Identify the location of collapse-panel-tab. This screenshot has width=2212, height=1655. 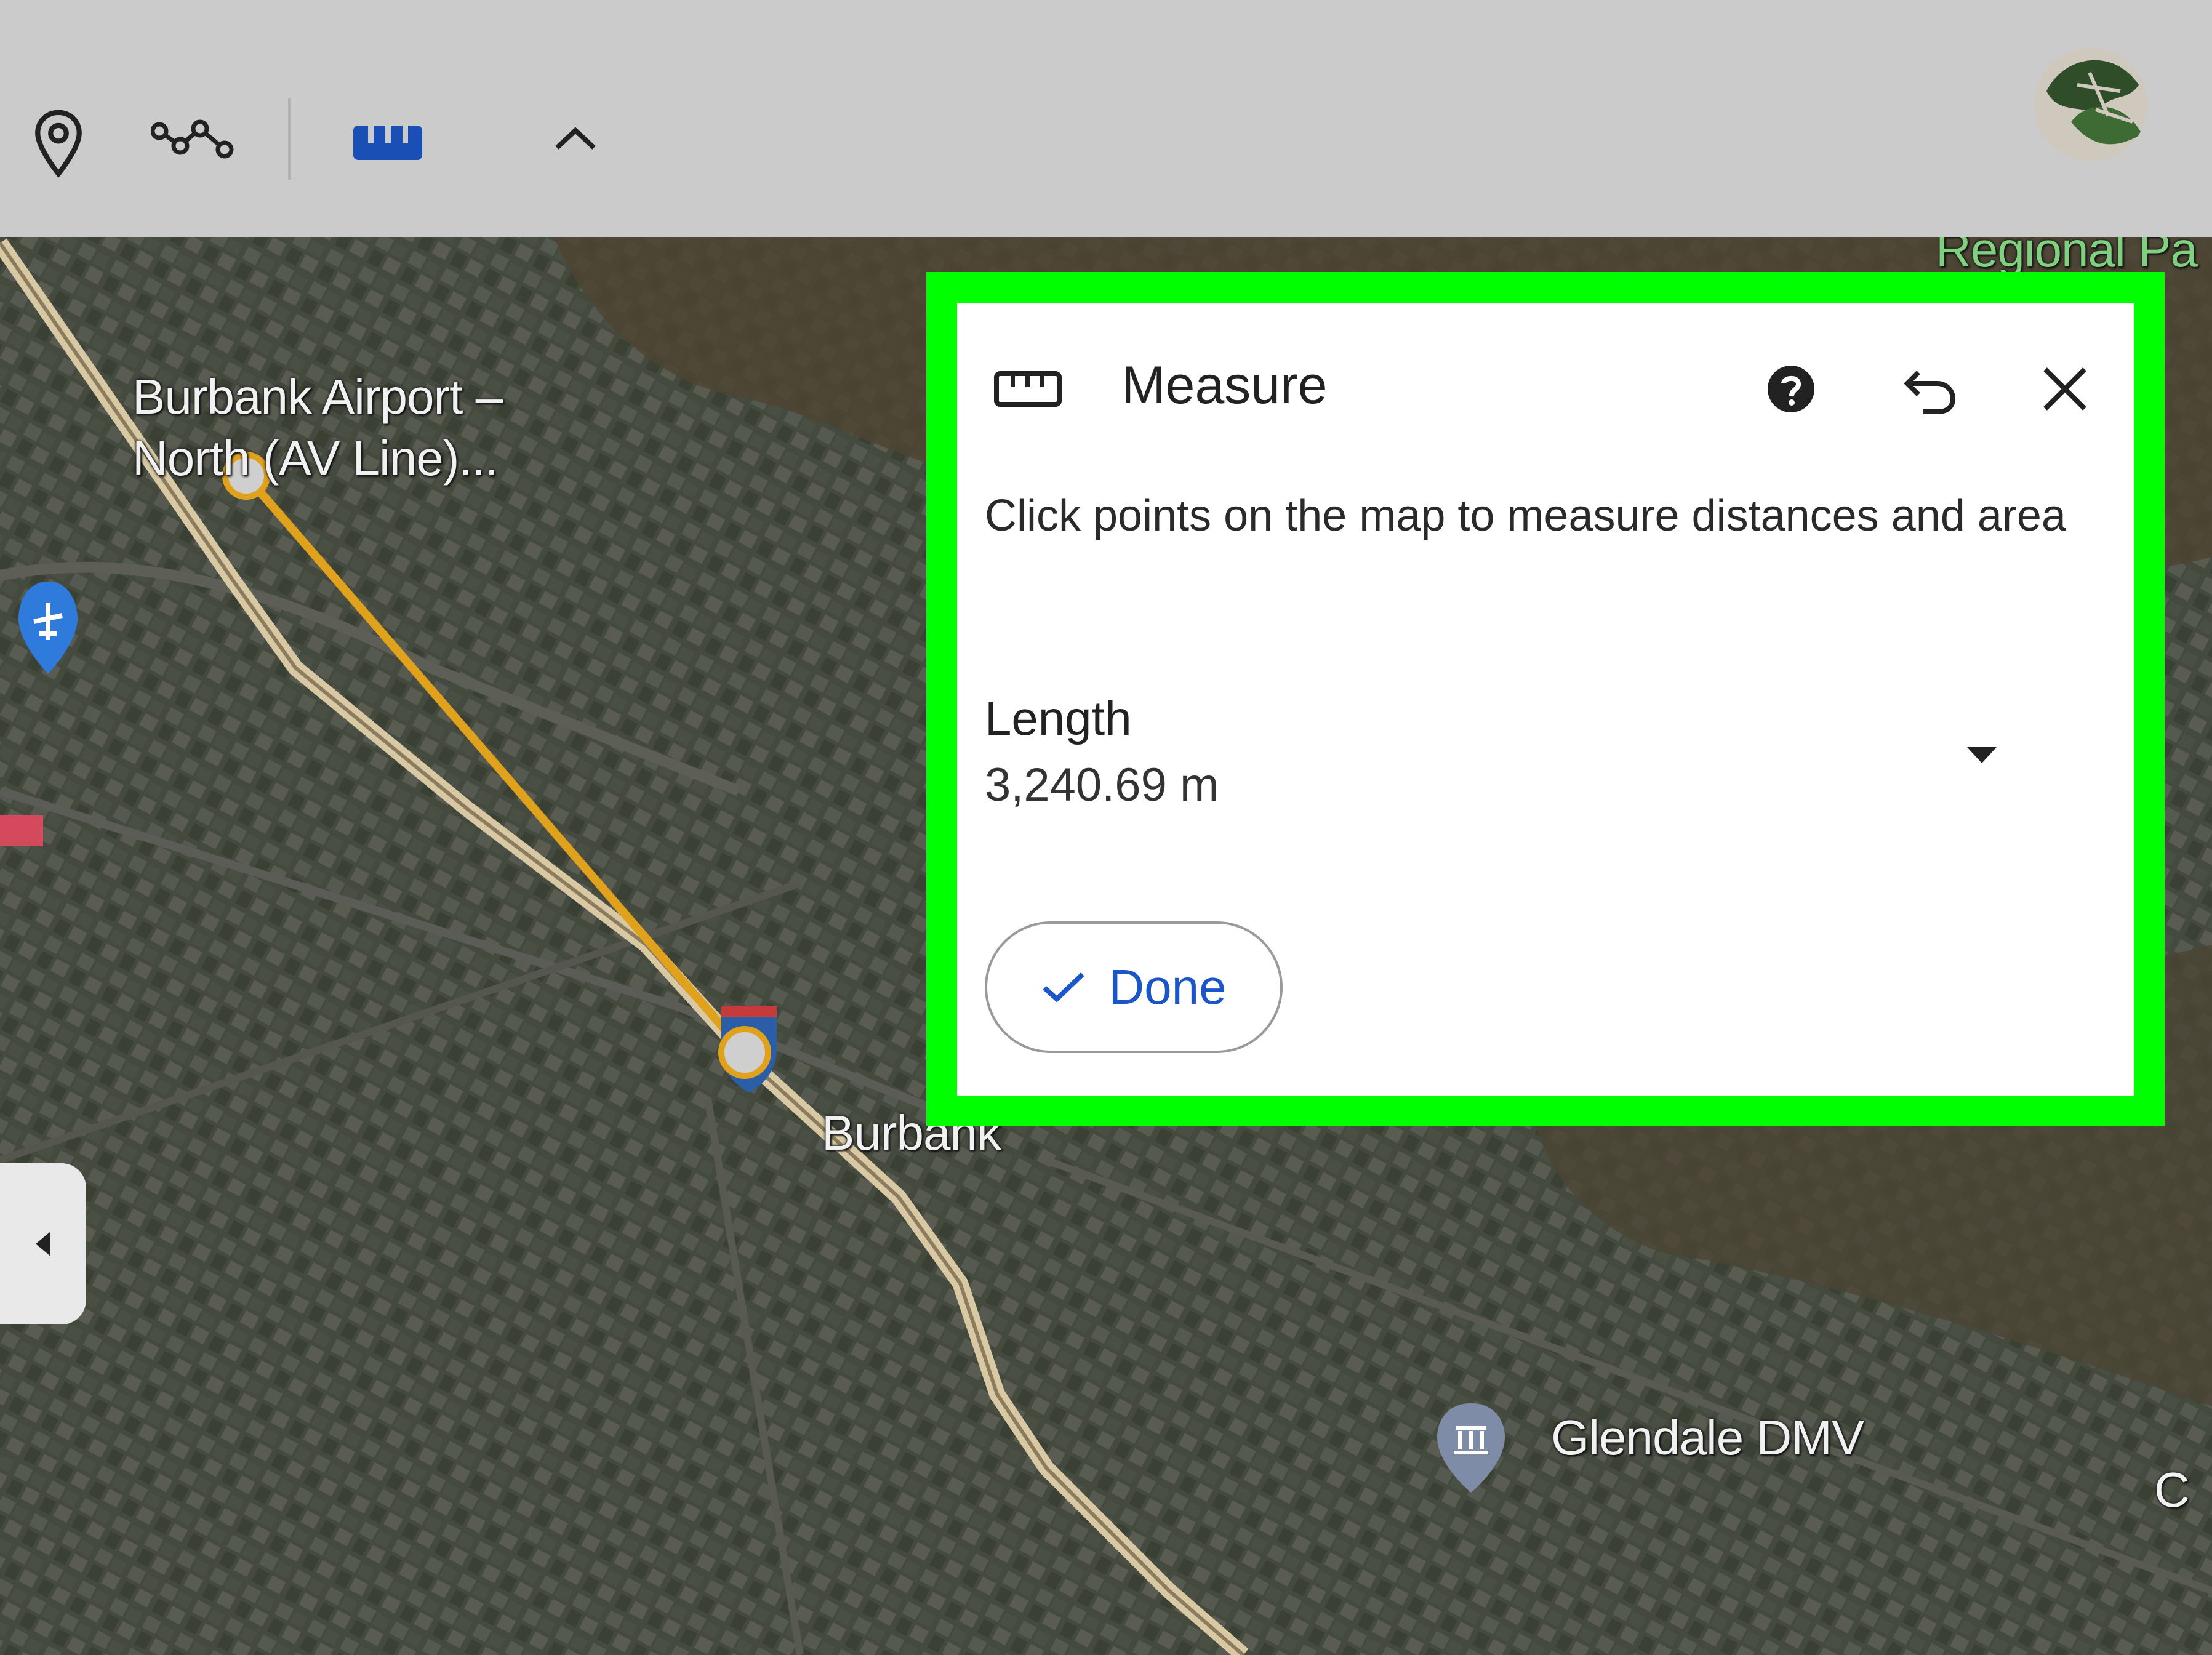
(43, 1243).